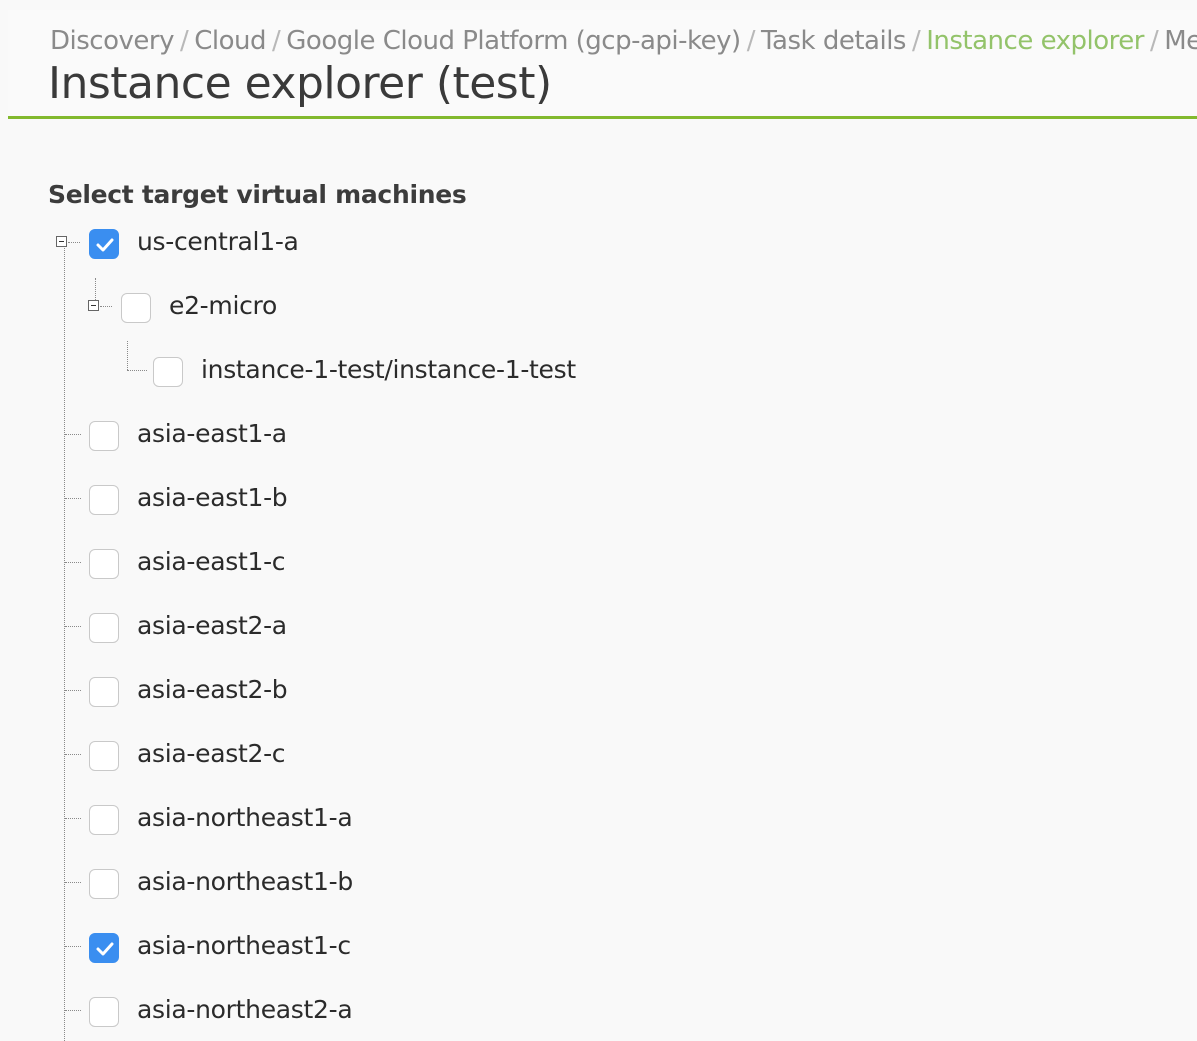 The height and width of the screenshot is (1041, 1197). What do you see at coordinates (136, 308) in the screenshot?
I see `checkbox-e2-micro` at bounding box center [136, 308].